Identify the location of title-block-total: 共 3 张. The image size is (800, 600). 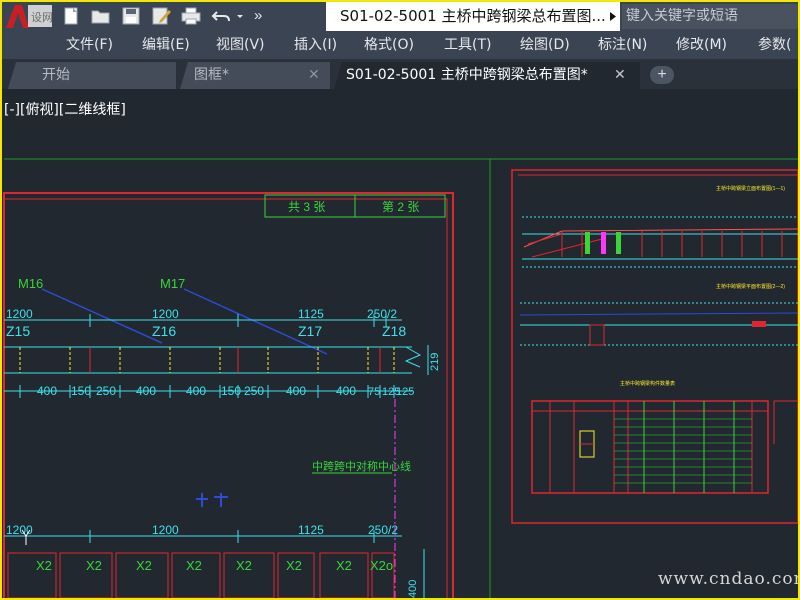
(306, 207).